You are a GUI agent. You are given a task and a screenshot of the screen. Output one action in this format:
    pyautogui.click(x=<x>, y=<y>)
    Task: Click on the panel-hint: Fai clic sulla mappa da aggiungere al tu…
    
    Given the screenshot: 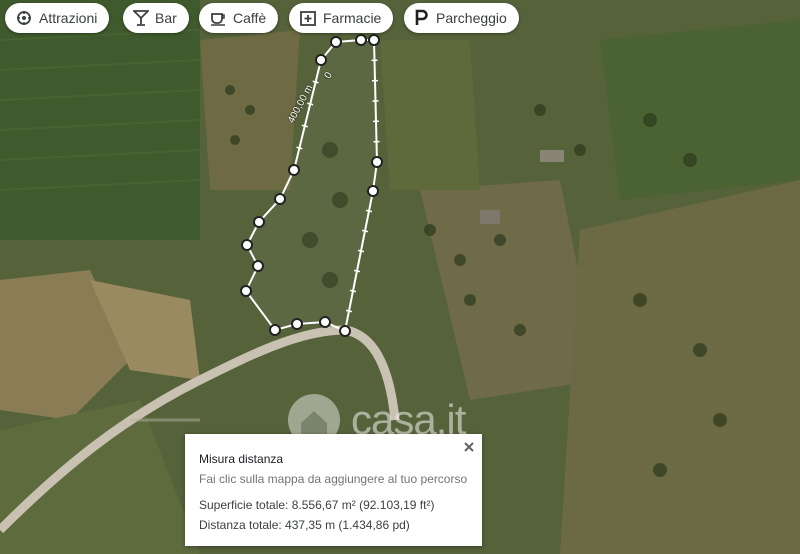 What is the action you would take?
    pyautogui.click(x=333, y=479)
    